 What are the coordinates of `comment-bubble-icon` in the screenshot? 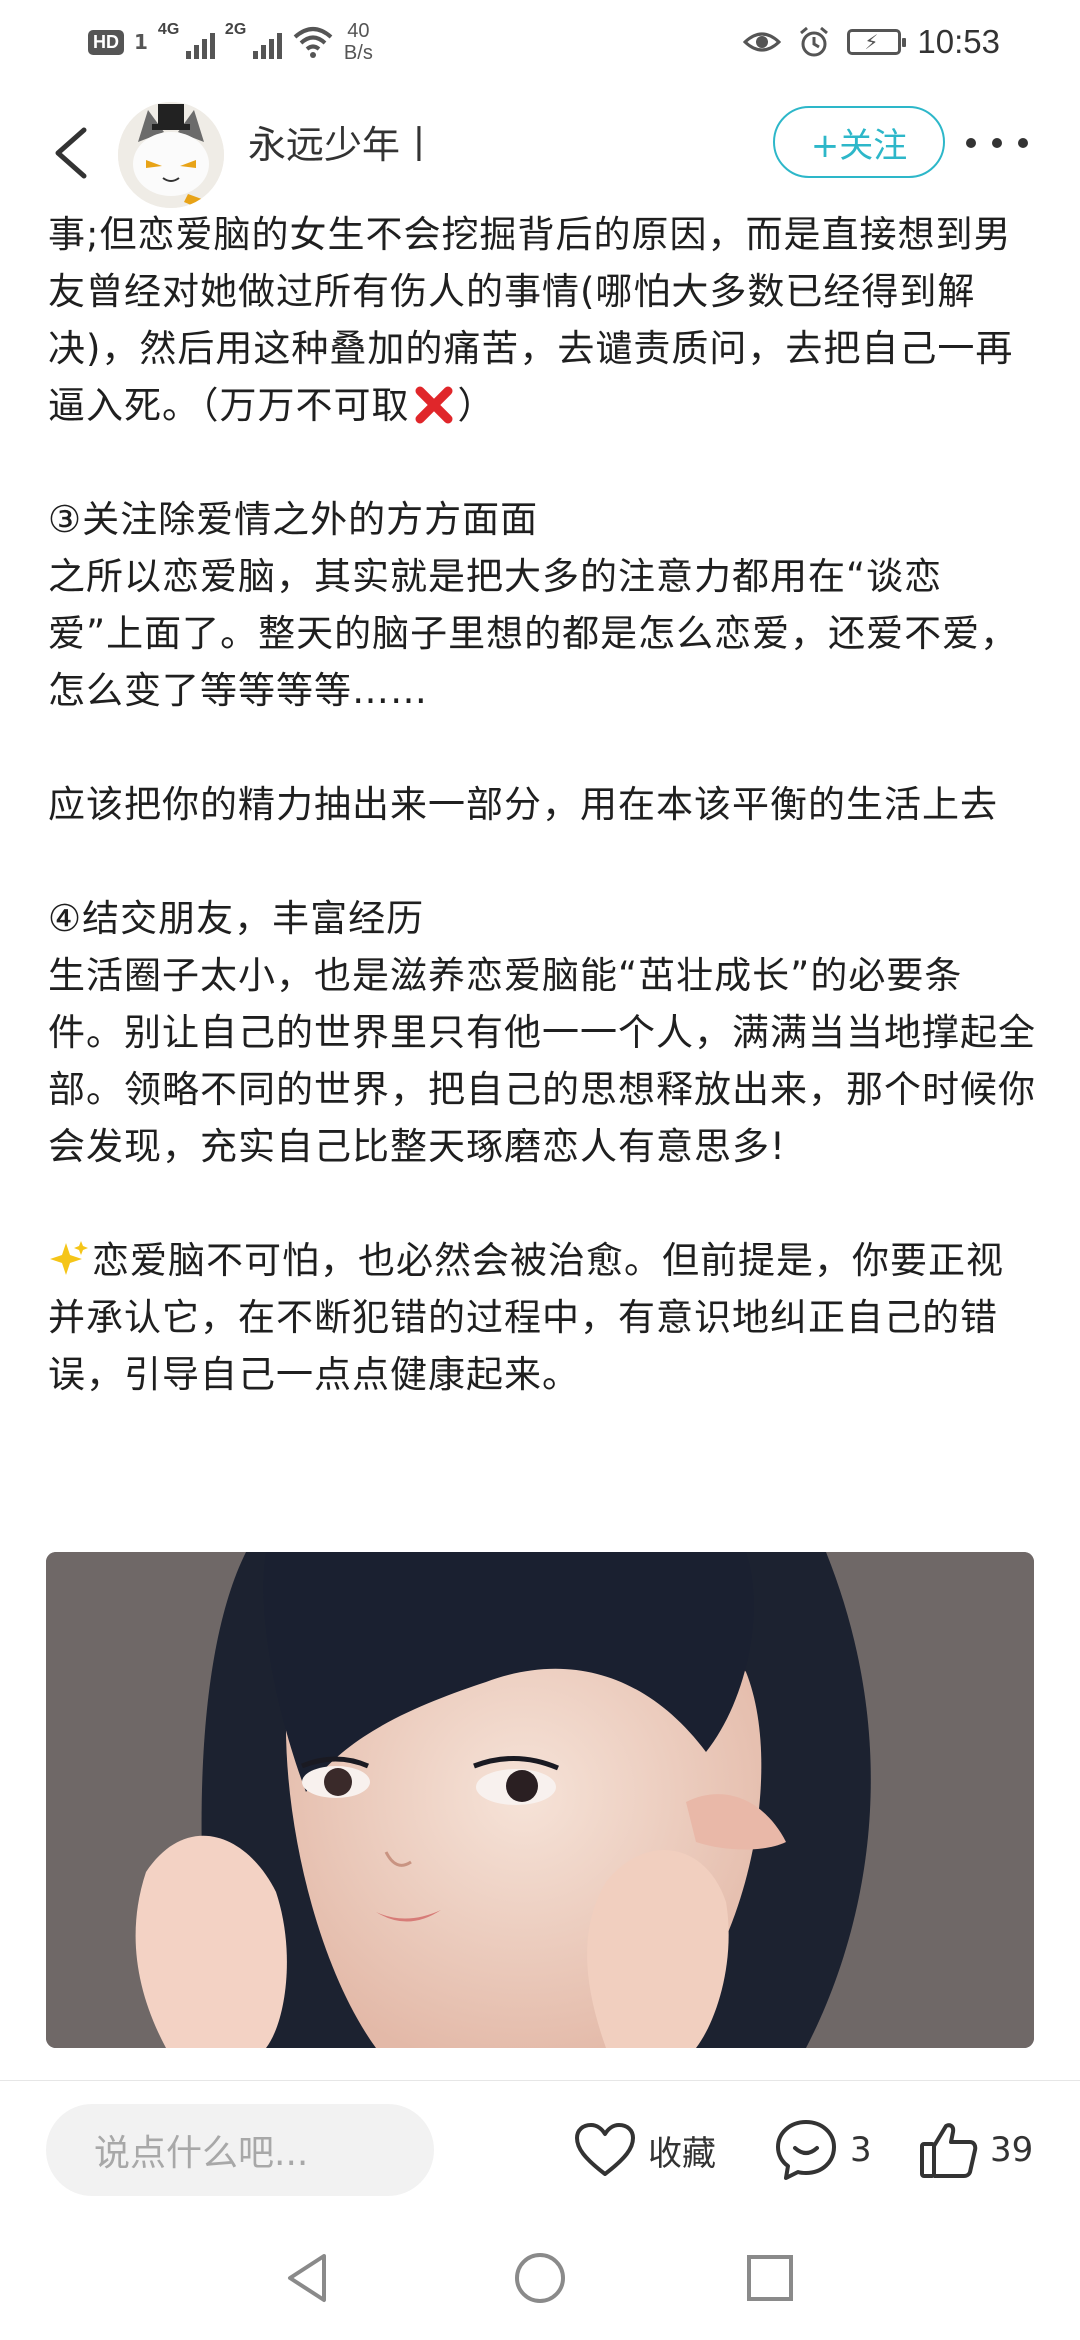 It's located at (806, 2150).